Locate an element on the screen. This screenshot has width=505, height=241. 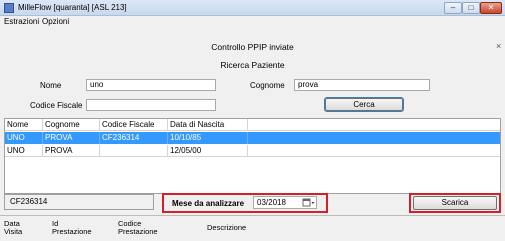
selected-codice-fiscale: CF236314 is located at coordinates (79, 202).